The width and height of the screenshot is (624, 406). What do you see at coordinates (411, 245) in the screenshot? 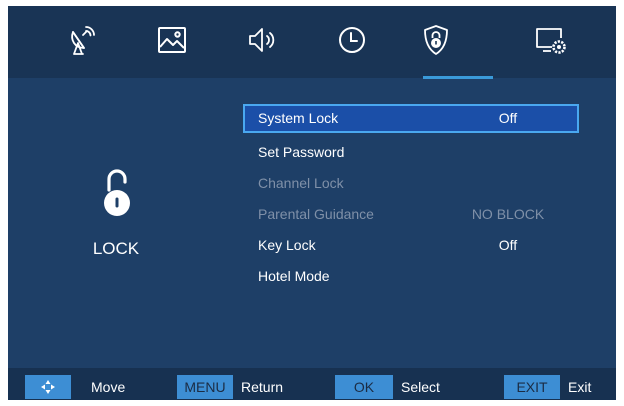
I see `menu-item-key-lock: Key Lock Off` at bounding box center [411, 245].